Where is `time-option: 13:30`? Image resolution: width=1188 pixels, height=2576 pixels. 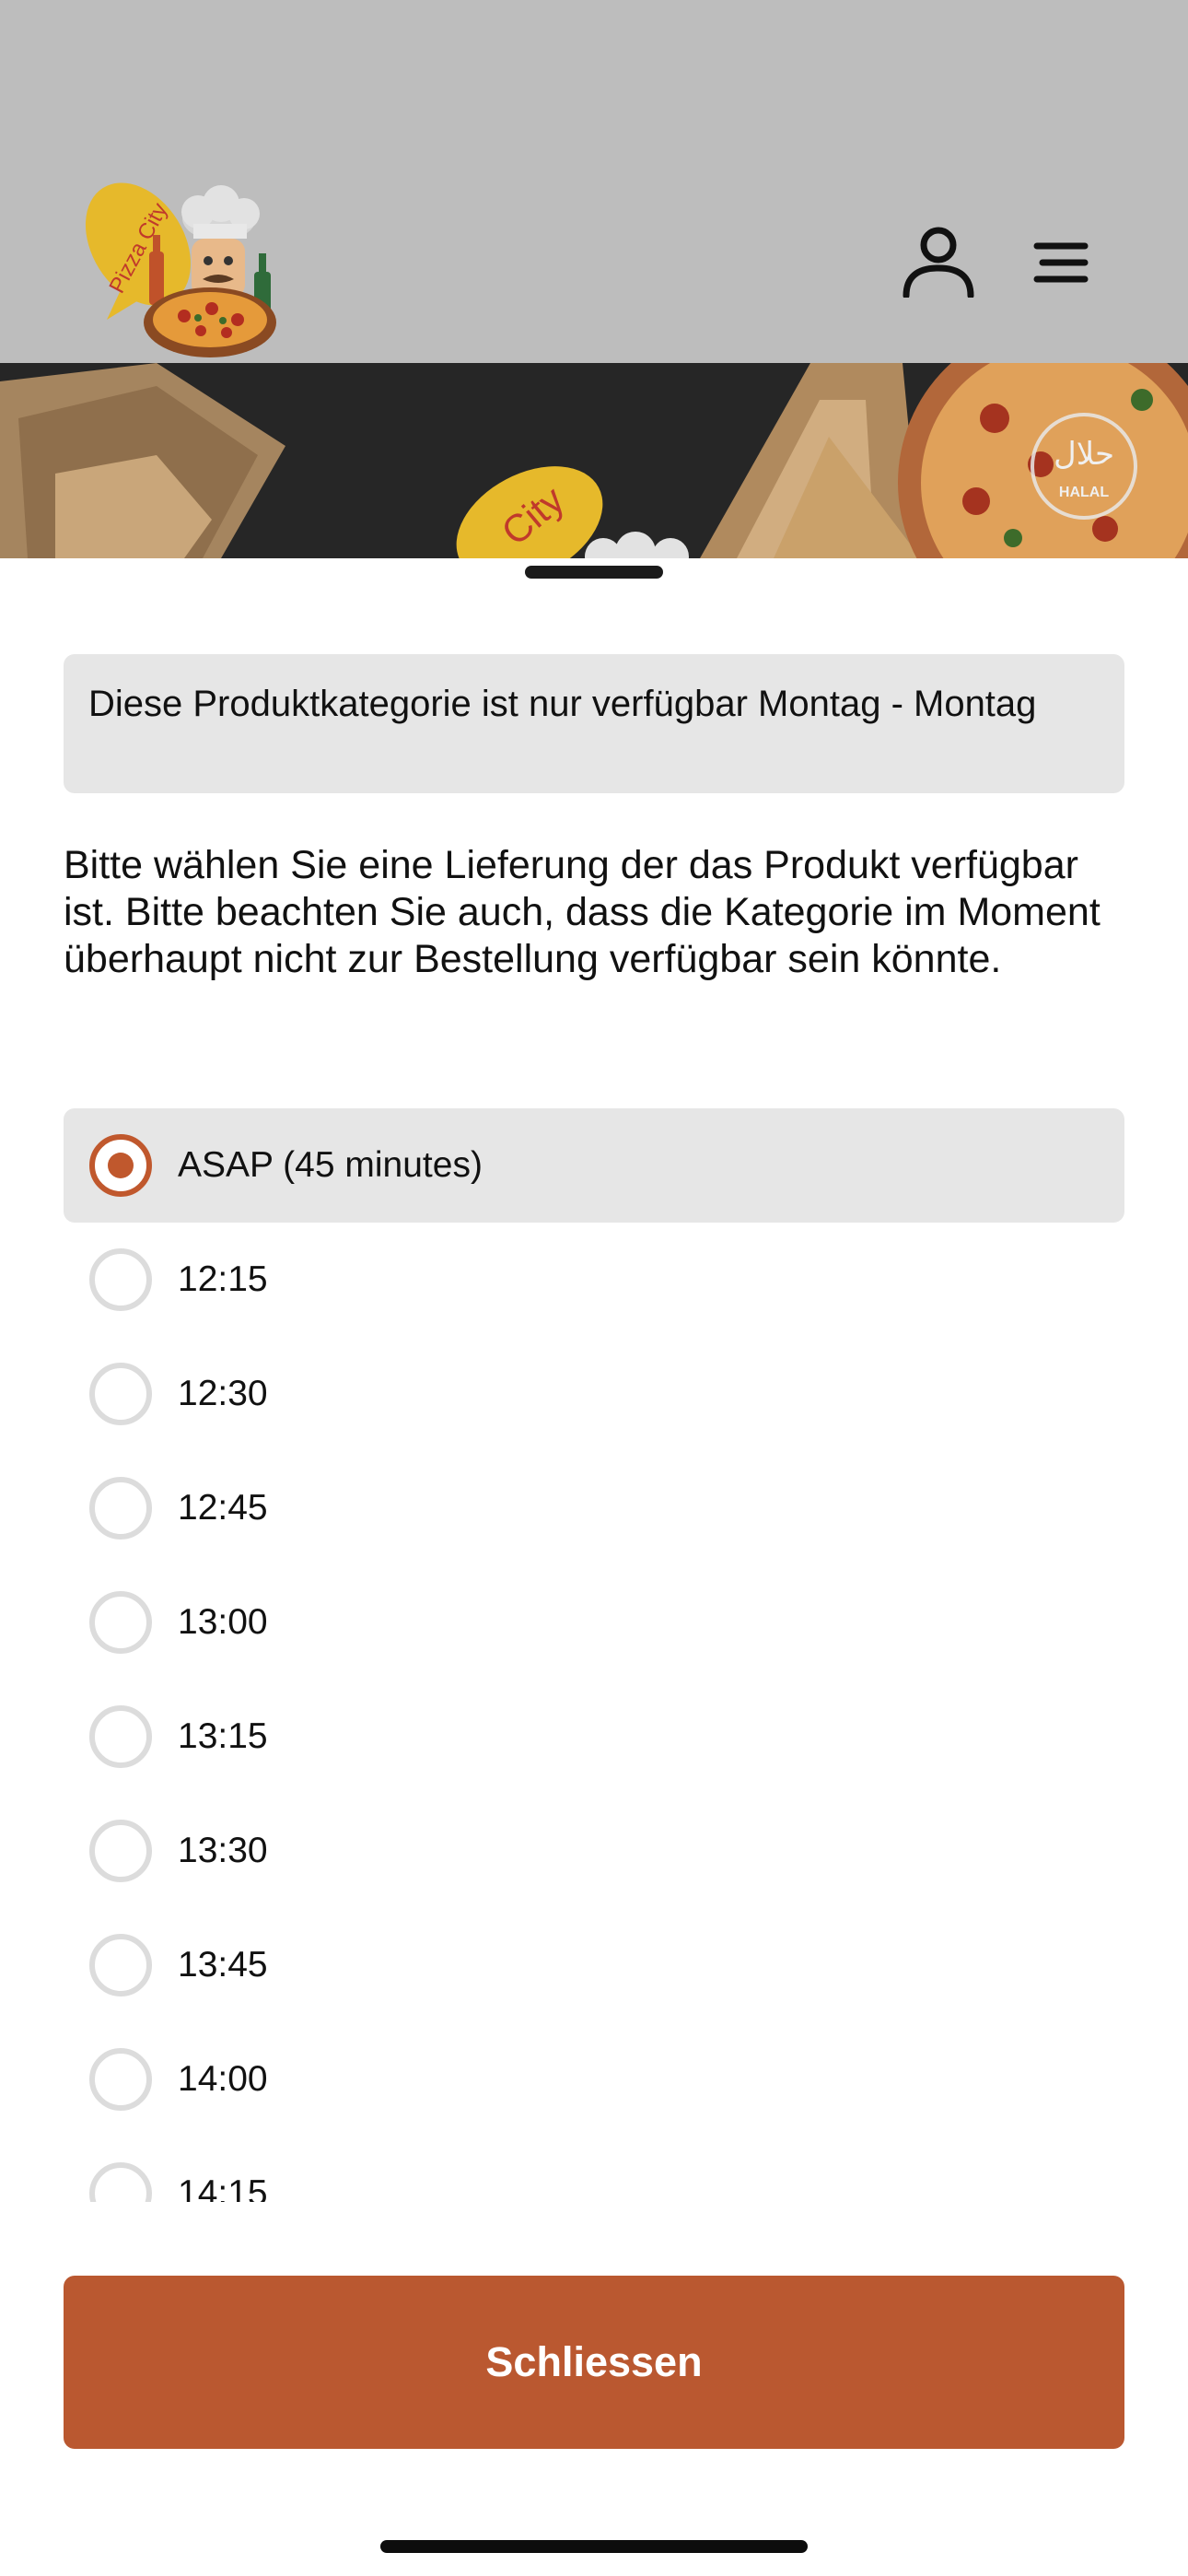 time-option: 13:30 is located at coordinates (594, 1851).